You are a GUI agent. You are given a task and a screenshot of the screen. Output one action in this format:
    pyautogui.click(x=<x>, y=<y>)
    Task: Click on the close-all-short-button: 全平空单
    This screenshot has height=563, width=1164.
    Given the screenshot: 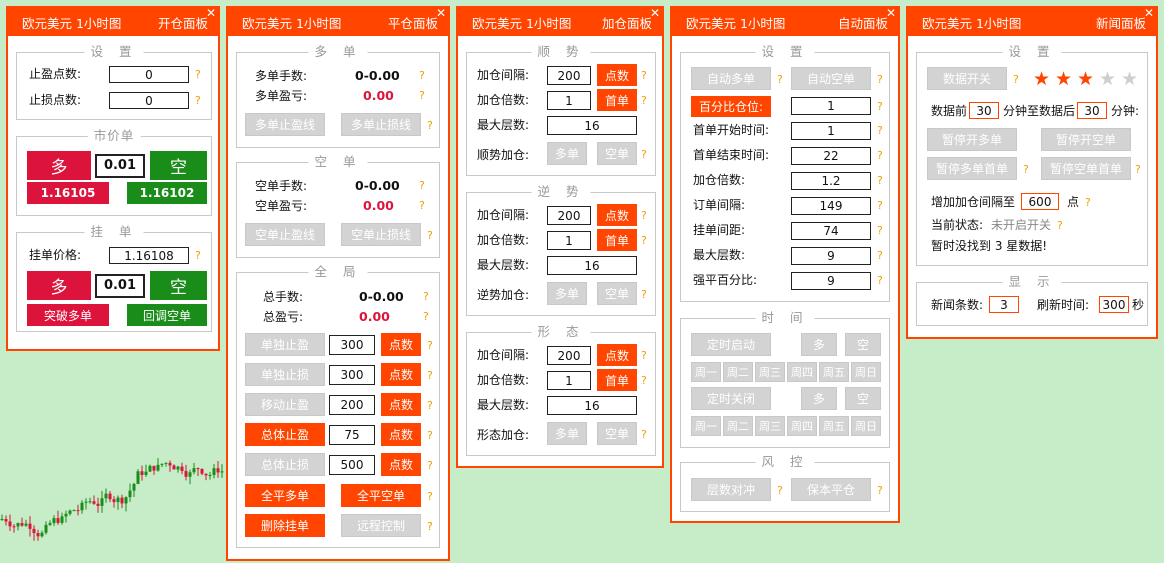 What is the action you would take?
    pyautogui.click(x=381, y=495)
    